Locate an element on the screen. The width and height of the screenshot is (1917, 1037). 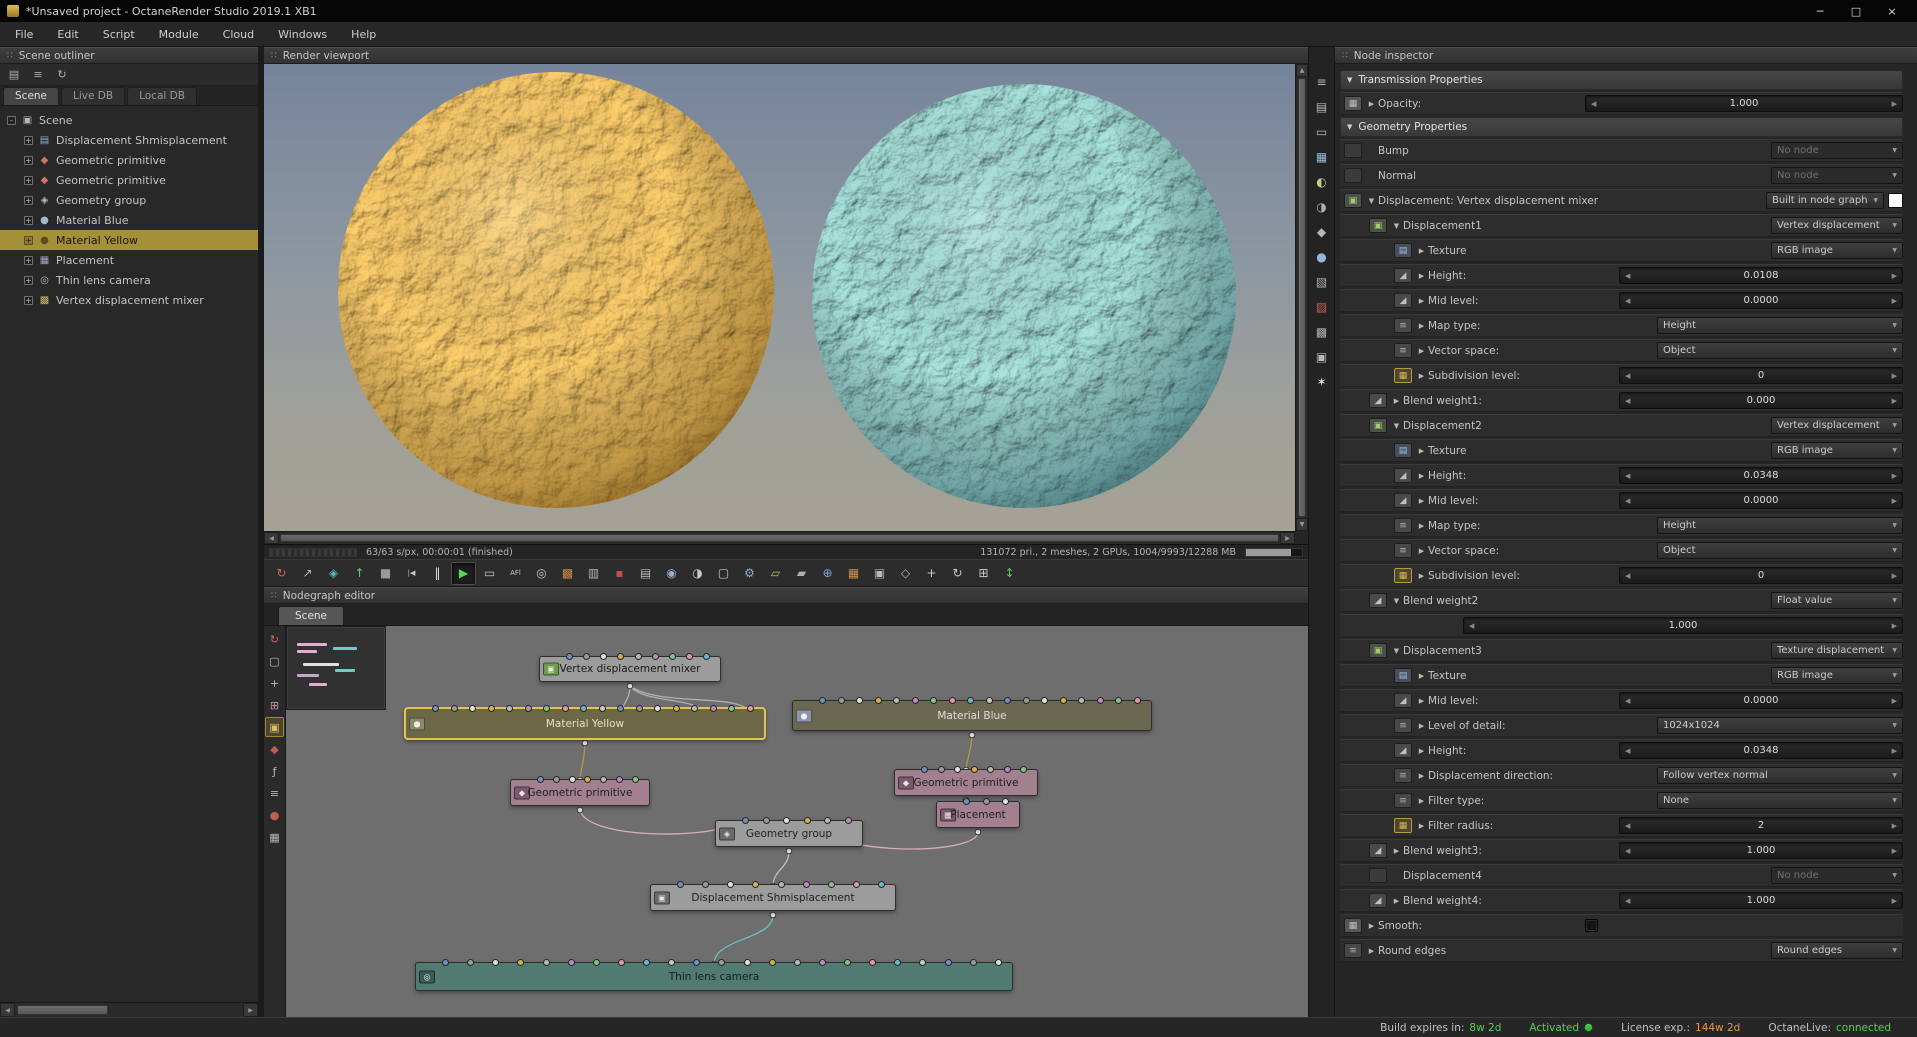
annotate-icon: ◆ is located at coordinates (274, 749).